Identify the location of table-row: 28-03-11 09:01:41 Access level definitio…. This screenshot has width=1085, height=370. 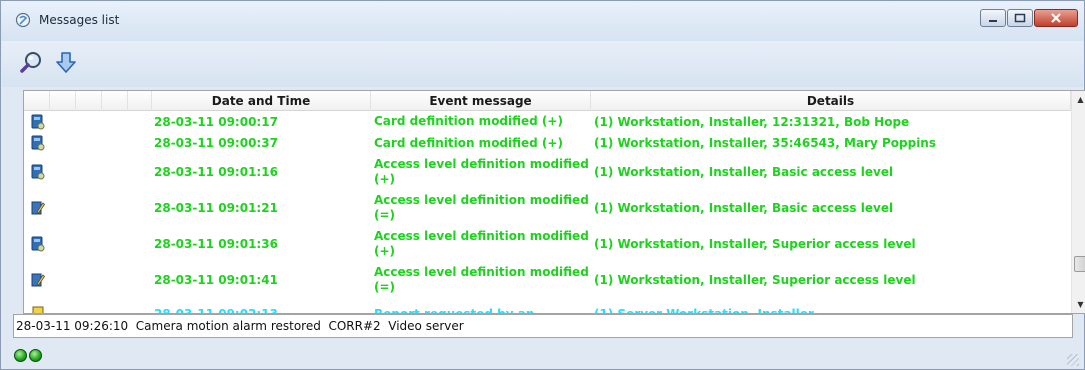
(547, 280).